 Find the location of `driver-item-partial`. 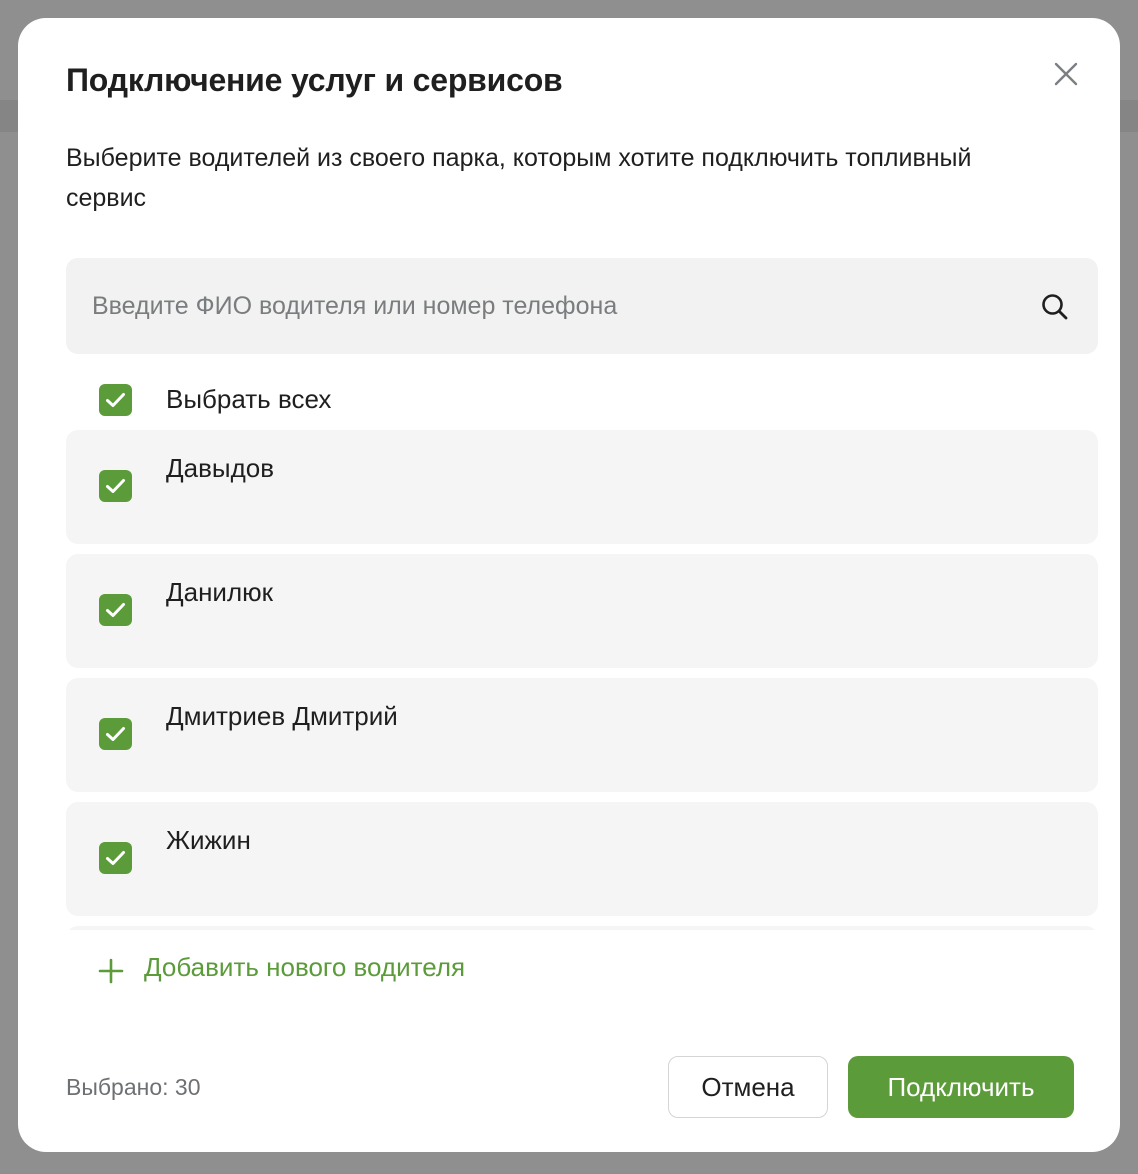

driver-item-partial is located at coordinates (582, 928).